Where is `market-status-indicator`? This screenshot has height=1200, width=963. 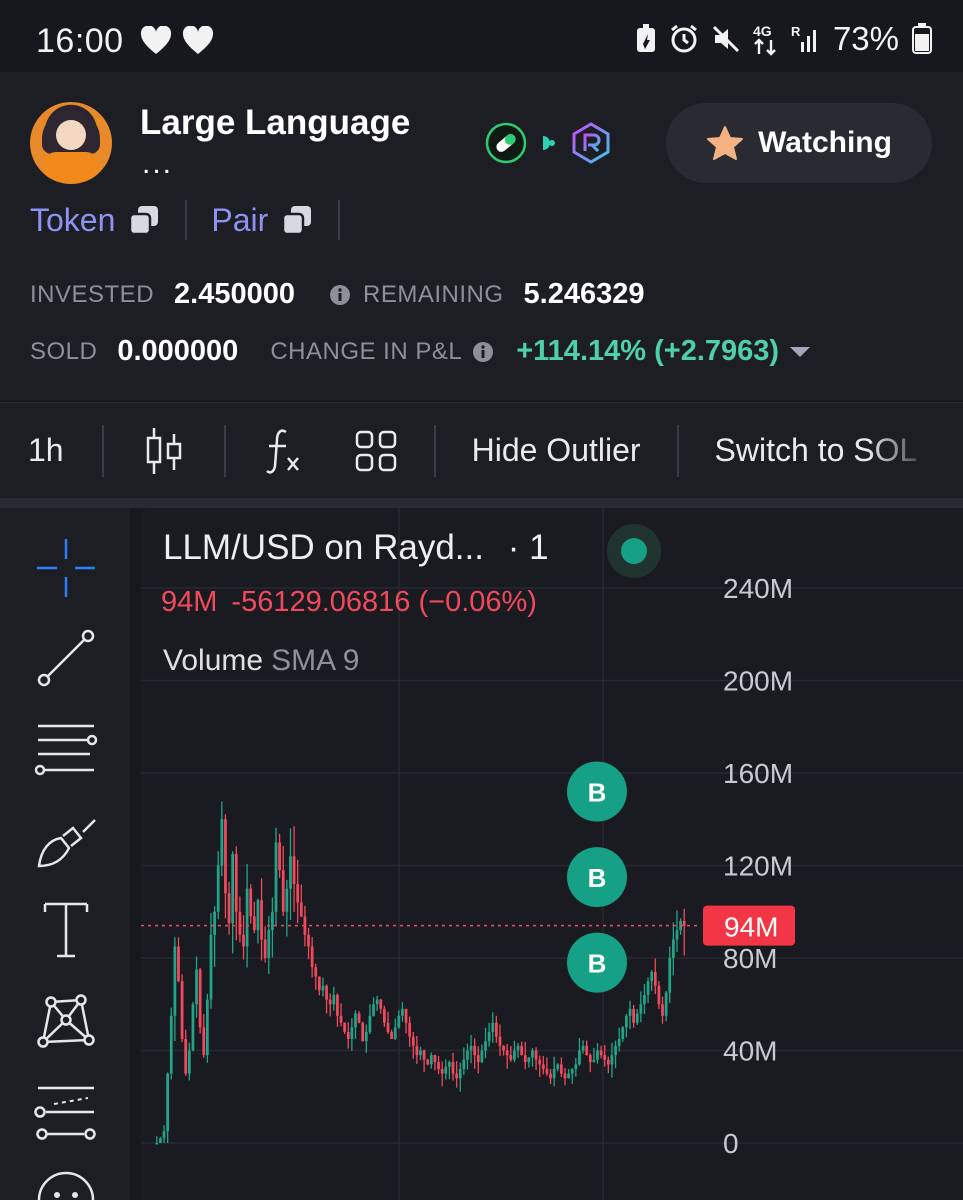
market-status-indicator is located at coordinates (634, 551).